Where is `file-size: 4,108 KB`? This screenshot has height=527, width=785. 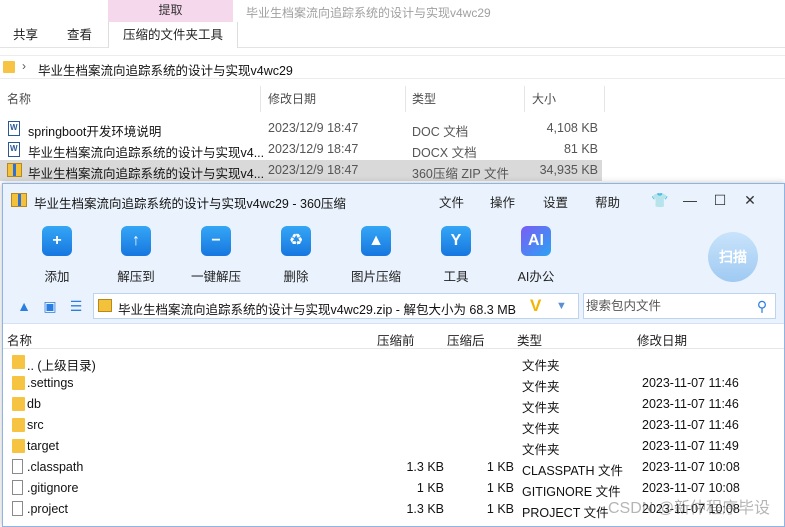 file-size: 4,108 KB is located at coordinates (572, 128).